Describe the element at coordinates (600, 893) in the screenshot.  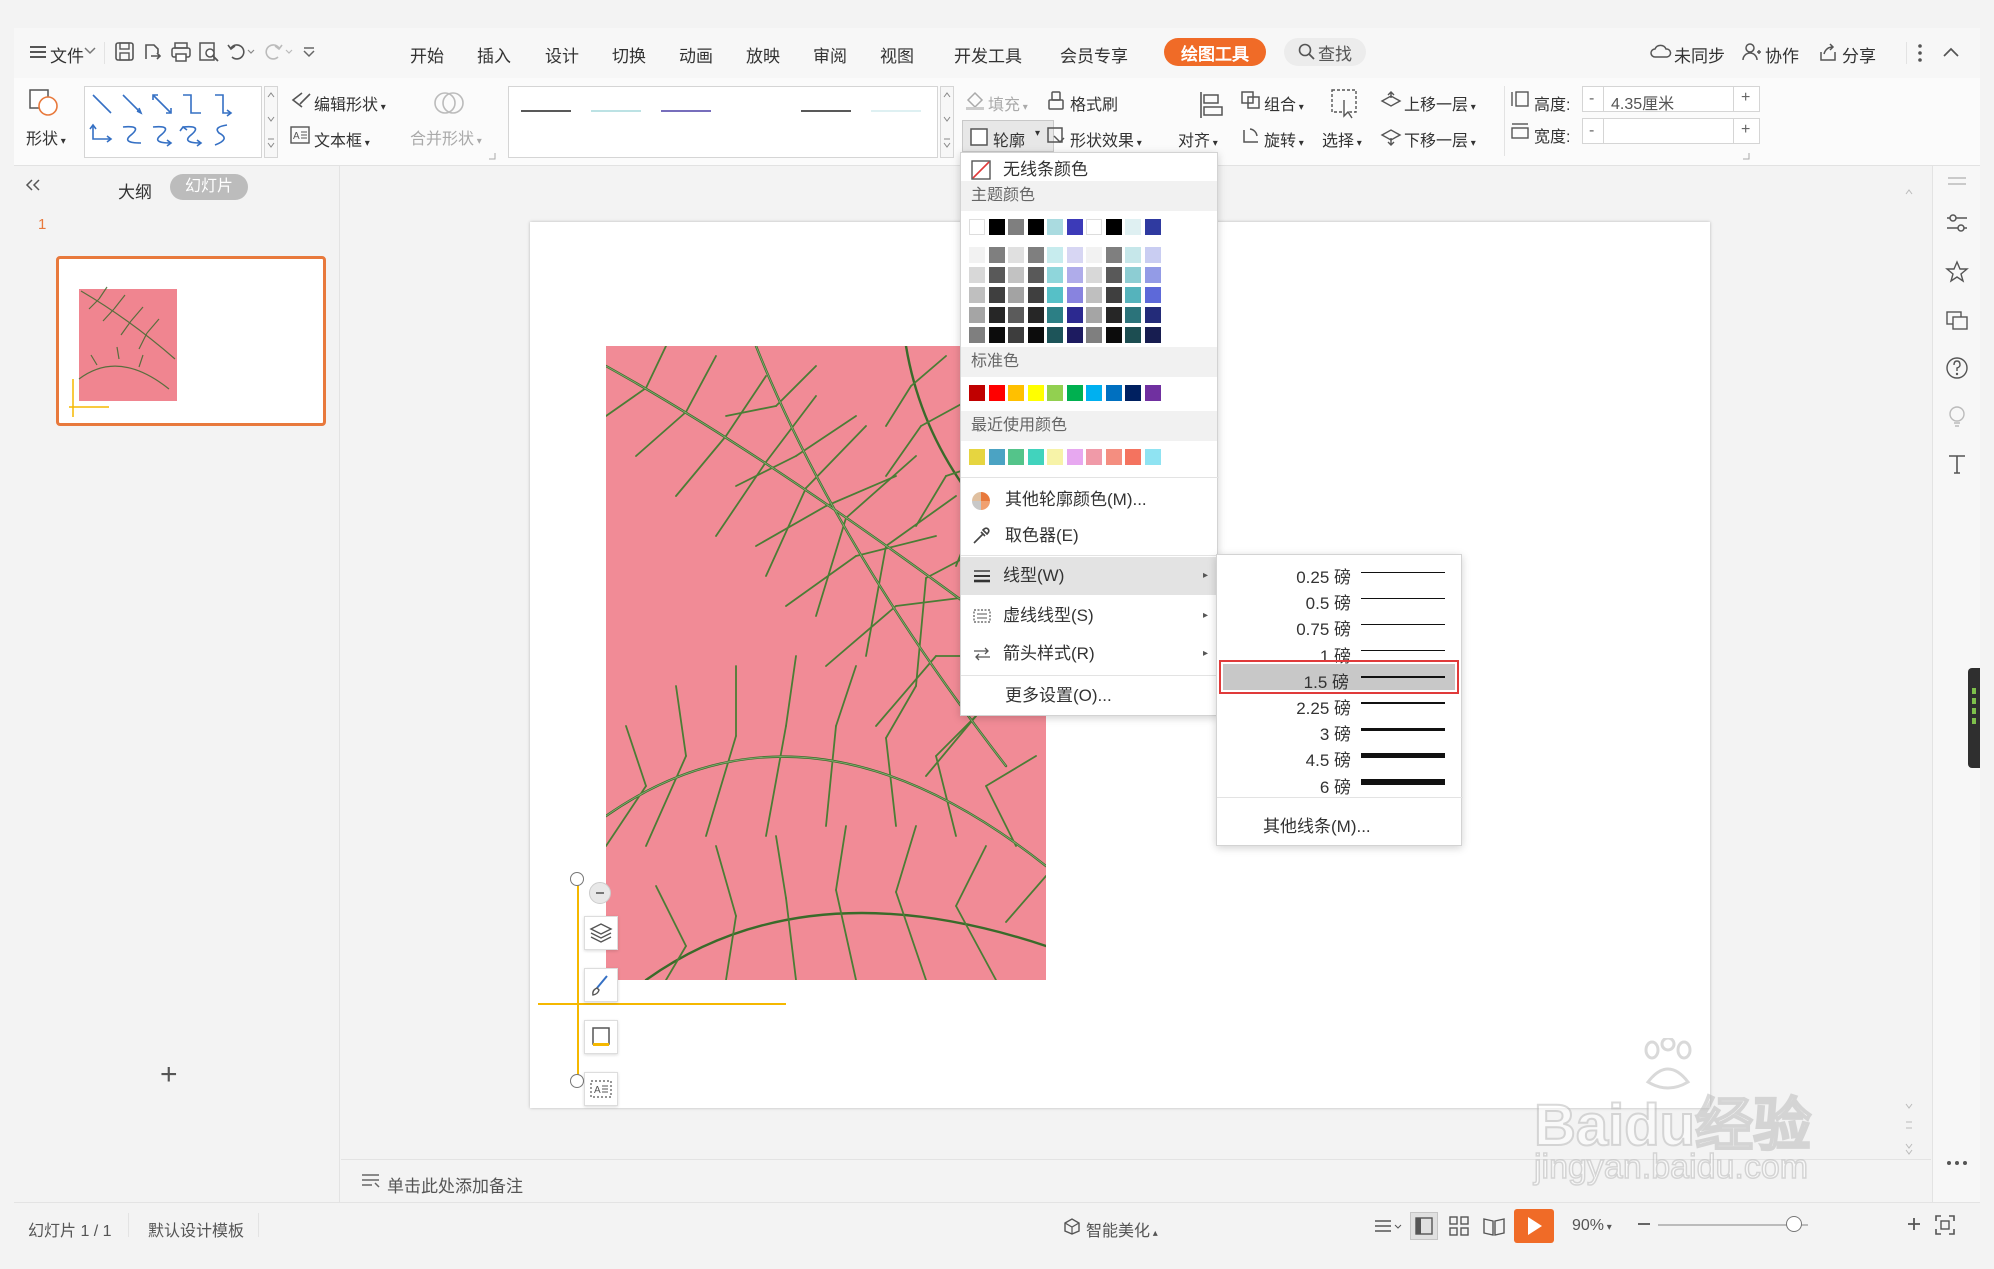
I see `collapse-toolbar-button` at that location.